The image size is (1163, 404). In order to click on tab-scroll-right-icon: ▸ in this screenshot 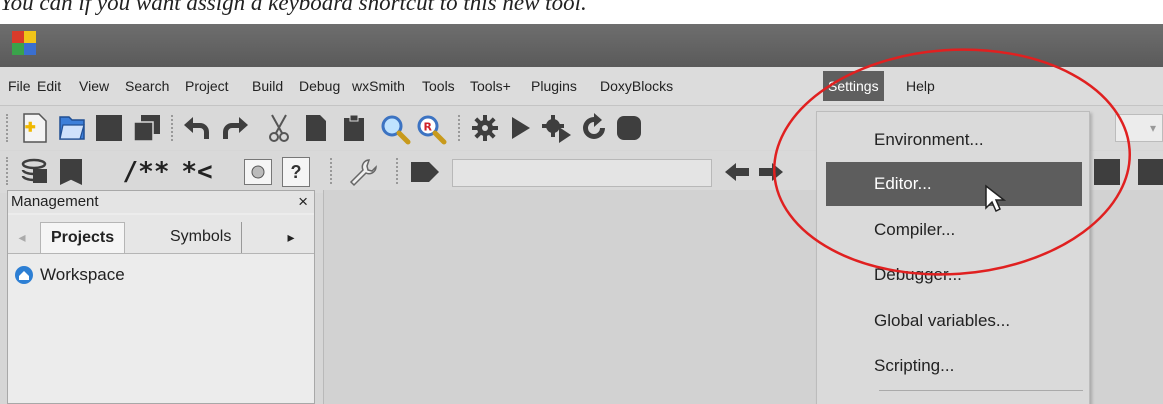, I will do `click(291, 237)`.